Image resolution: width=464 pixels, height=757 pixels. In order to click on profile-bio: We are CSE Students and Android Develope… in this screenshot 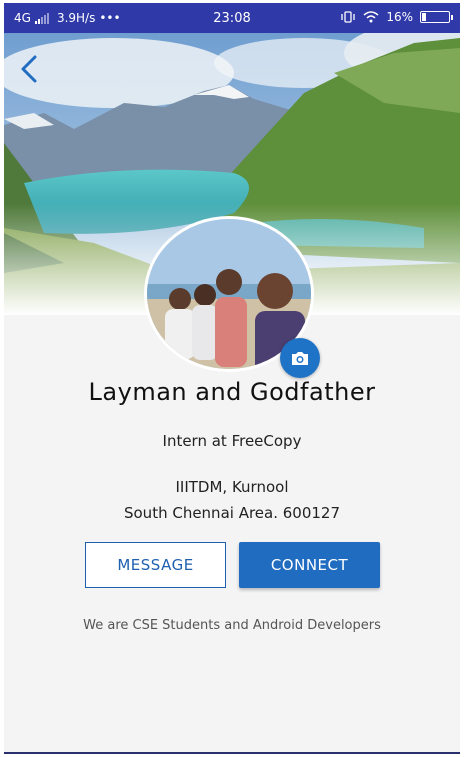, I will do `click(232, 625)`.